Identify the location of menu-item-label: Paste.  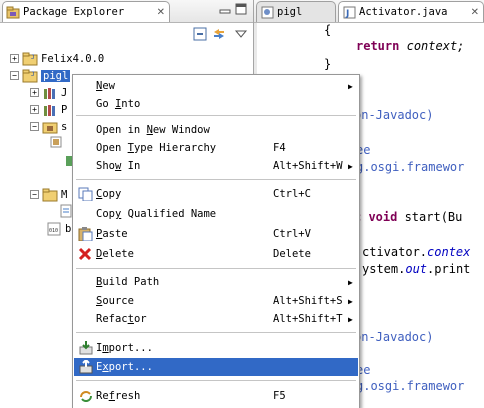
(112, 234).